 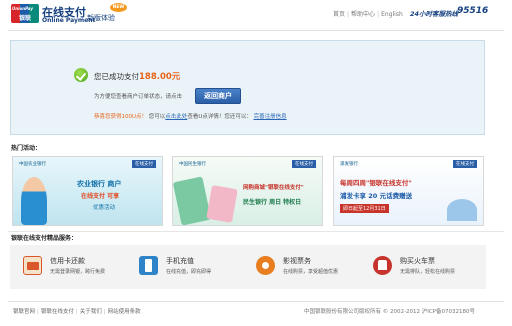 What do you see at coordinates (32, 164) in the screenshot?
I see `banner-bank-name: 中国农业银行` at bounding box center [32, 164].